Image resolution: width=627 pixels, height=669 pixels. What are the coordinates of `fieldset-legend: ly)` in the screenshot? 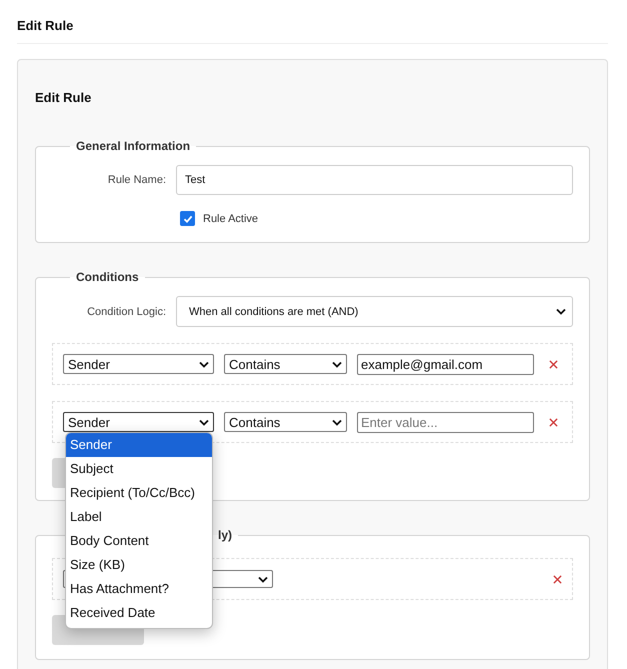 It's located at (225, 535).